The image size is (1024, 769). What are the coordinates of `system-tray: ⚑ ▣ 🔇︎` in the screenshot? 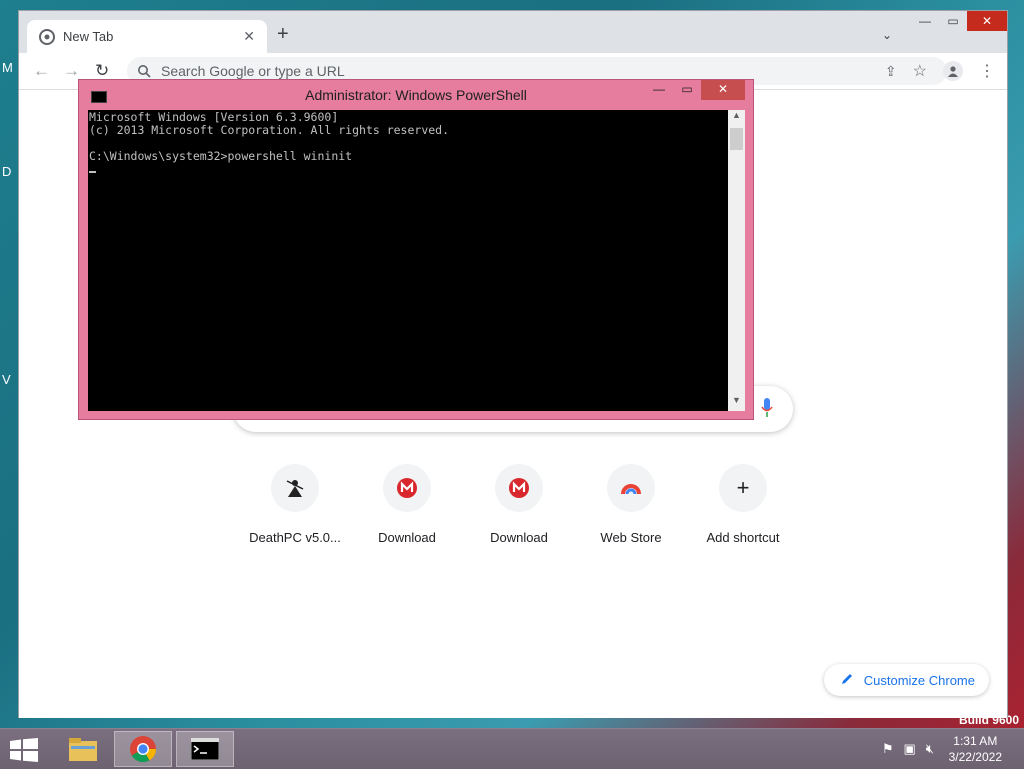 It's located at (908, 749).